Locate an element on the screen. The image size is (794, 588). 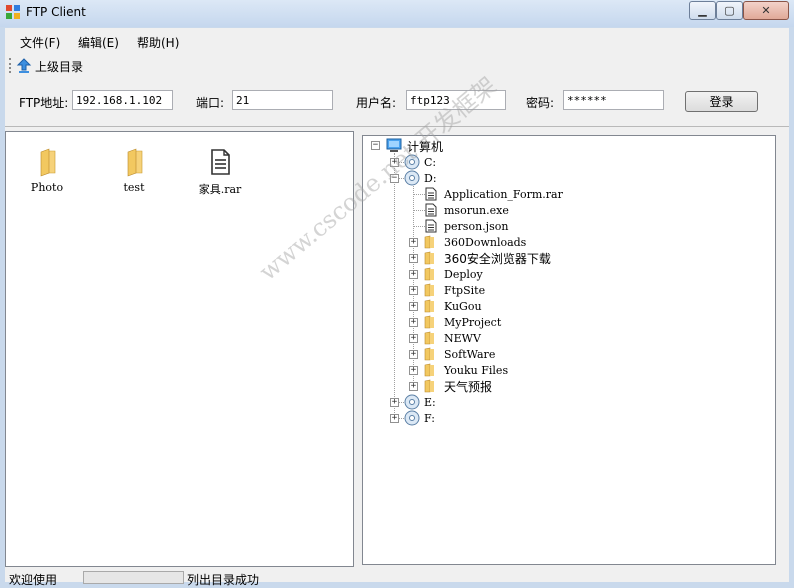
up-directory-button: 上级目录 is located at coordinates (49, 66).